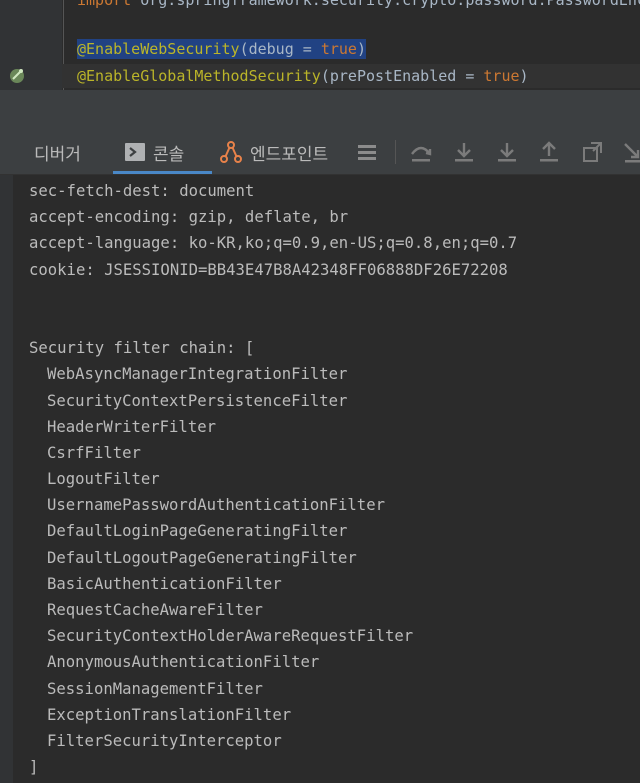  Describe the element at coordinates (131, 426) in the screenshot. I see `console-line-filter: HeaderWriterFilter` at that location.